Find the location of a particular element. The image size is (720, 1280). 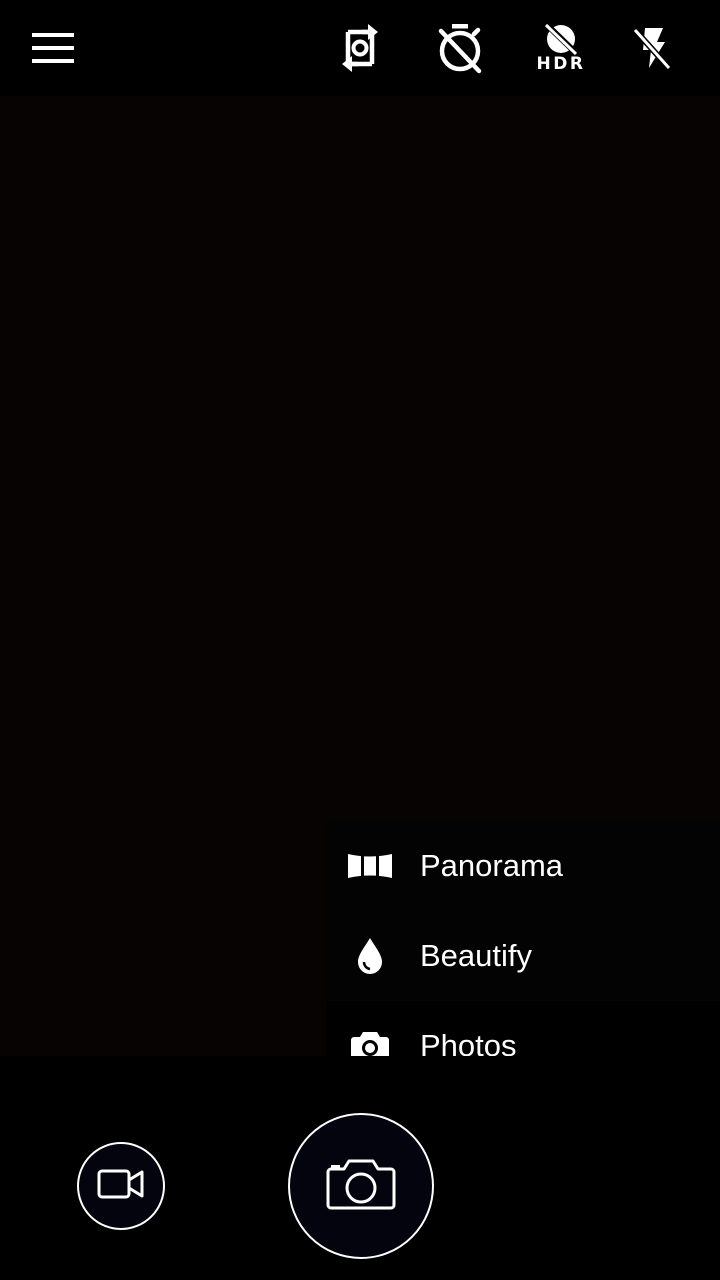

timer-off-icon is located at coordinates (460, 48).